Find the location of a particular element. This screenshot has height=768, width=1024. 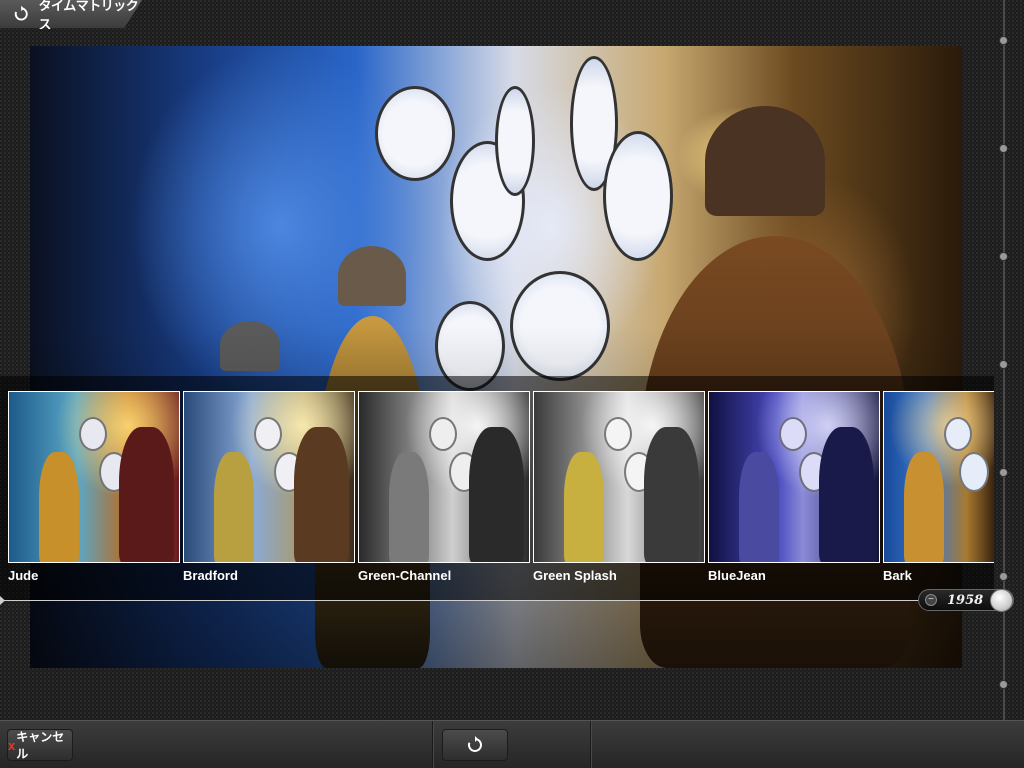

filter-thumb-jude is located at coordinates (94, 477).